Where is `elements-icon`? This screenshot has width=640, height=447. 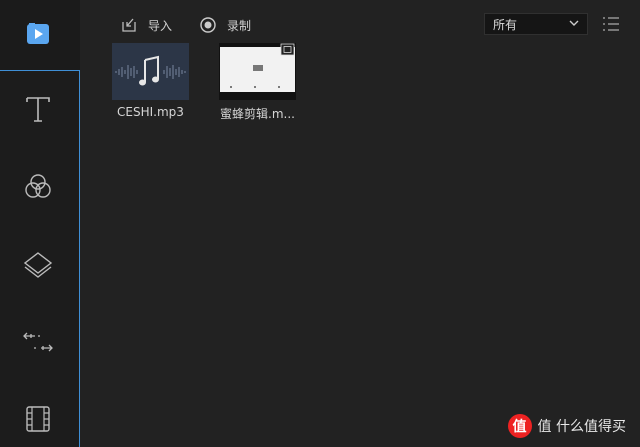
elements-icon is located at coordinates (38, 419).